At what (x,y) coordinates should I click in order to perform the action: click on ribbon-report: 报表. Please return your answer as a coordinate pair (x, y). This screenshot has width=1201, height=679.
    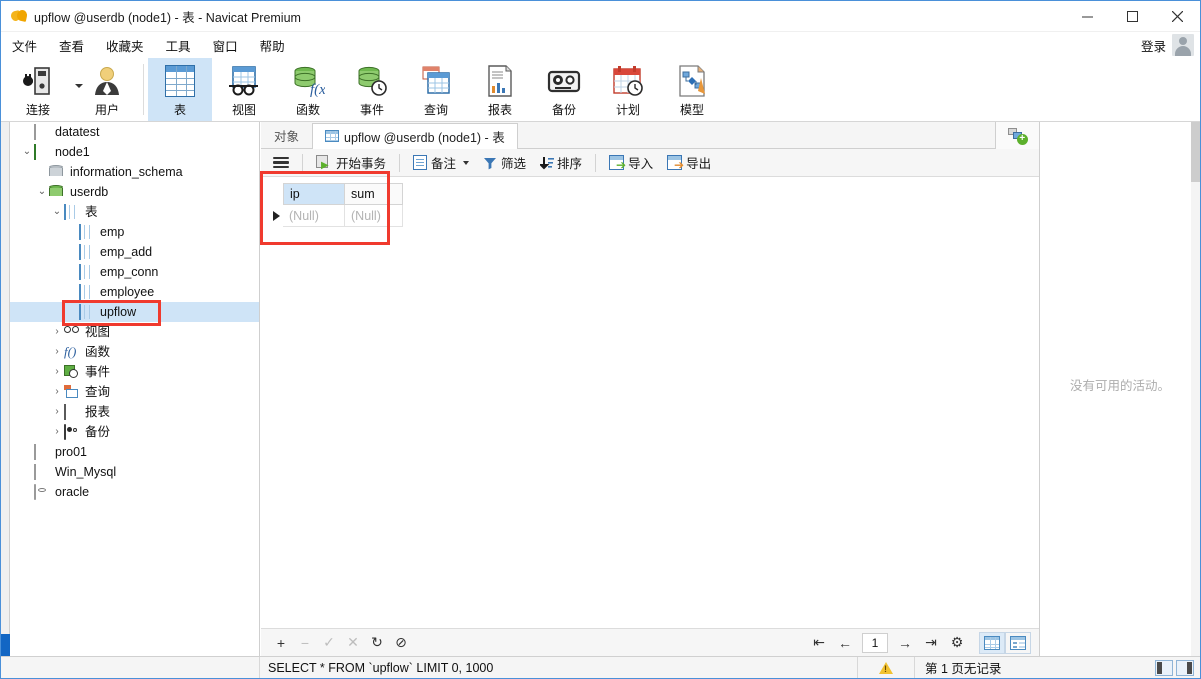
    Looking at the image, I should click on (500, 89).